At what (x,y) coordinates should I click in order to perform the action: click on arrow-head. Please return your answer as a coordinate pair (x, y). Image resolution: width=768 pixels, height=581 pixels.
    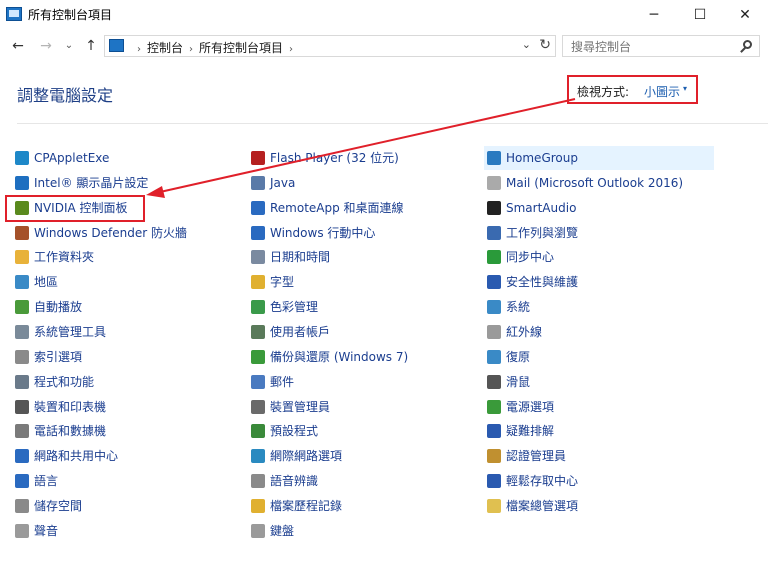
    Looking at the image, I should click on (155, 192).